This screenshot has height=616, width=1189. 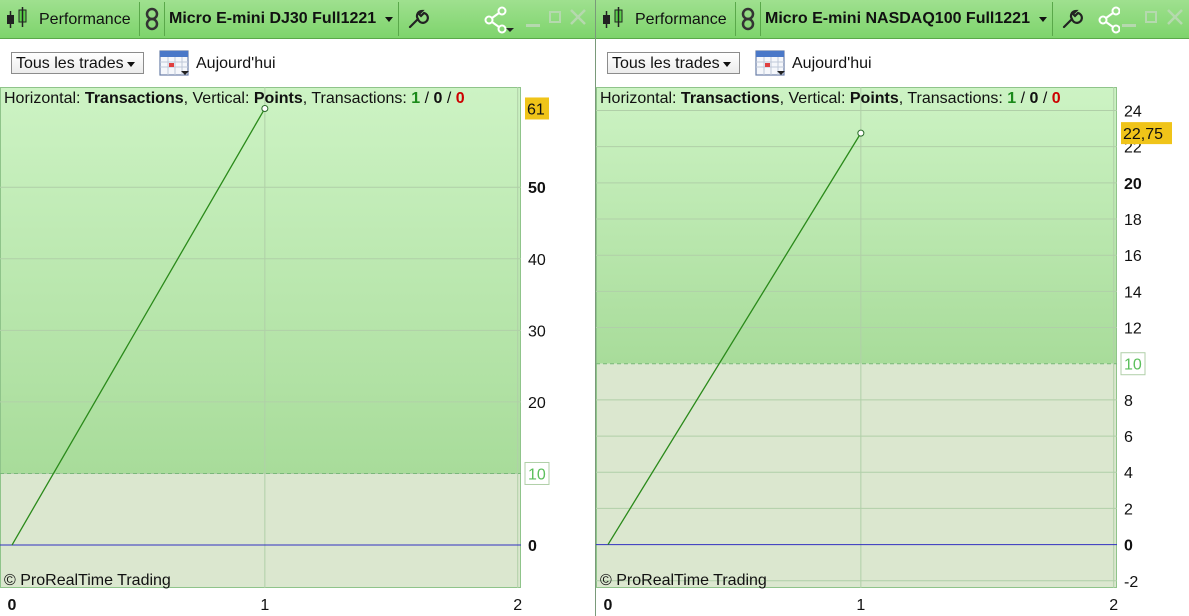 I want to click on y-tick-label: 16, so click(x=1133, y=256).